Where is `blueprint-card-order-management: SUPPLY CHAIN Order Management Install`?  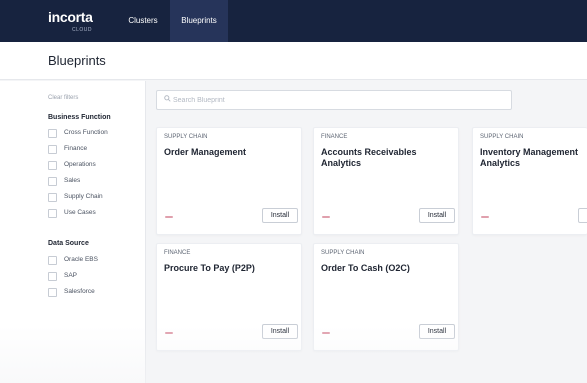 blueprint-card-order-management: SUPPLY CHAIN Order Management Install is located at coordinates (229, 181).